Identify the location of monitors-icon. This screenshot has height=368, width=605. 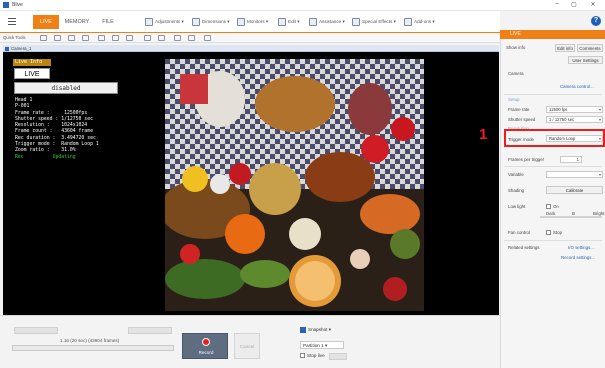
(241, 21).